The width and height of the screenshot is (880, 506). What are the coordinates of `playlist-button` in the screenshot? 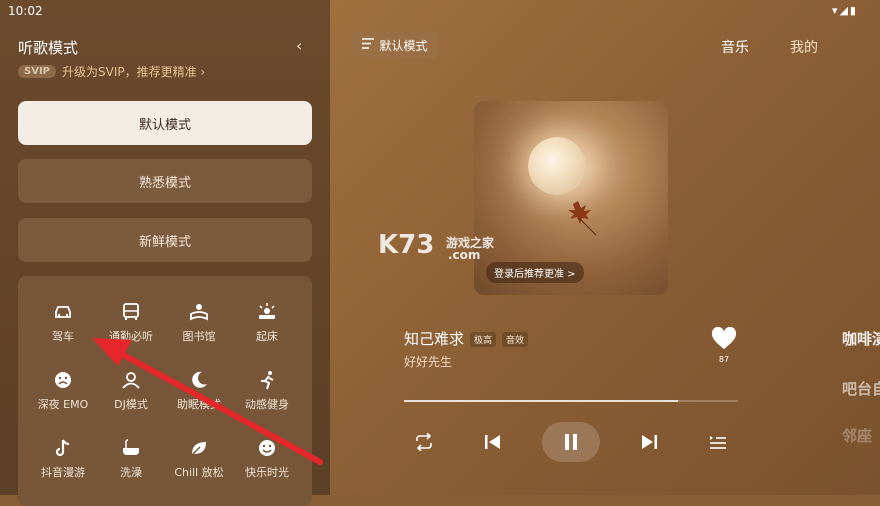 It's located at (718, 442).